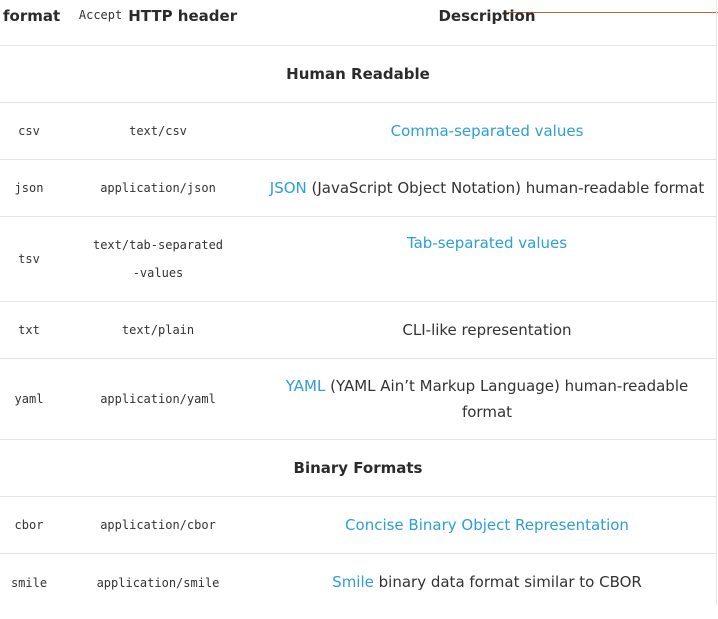 This screenshot has width=718, height=619. Describe the element at coordinates (158, 525) in the screenshot. I see `http-header-value: application/cbor` at that location.